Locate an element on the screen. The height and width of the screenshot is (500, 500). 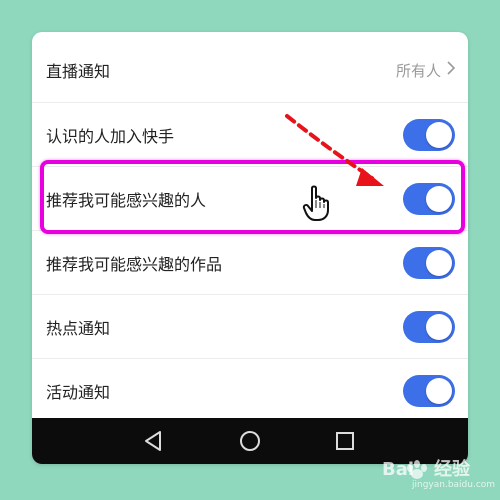
live-notification-value: 所有人 is located at coordinates (425, 70).